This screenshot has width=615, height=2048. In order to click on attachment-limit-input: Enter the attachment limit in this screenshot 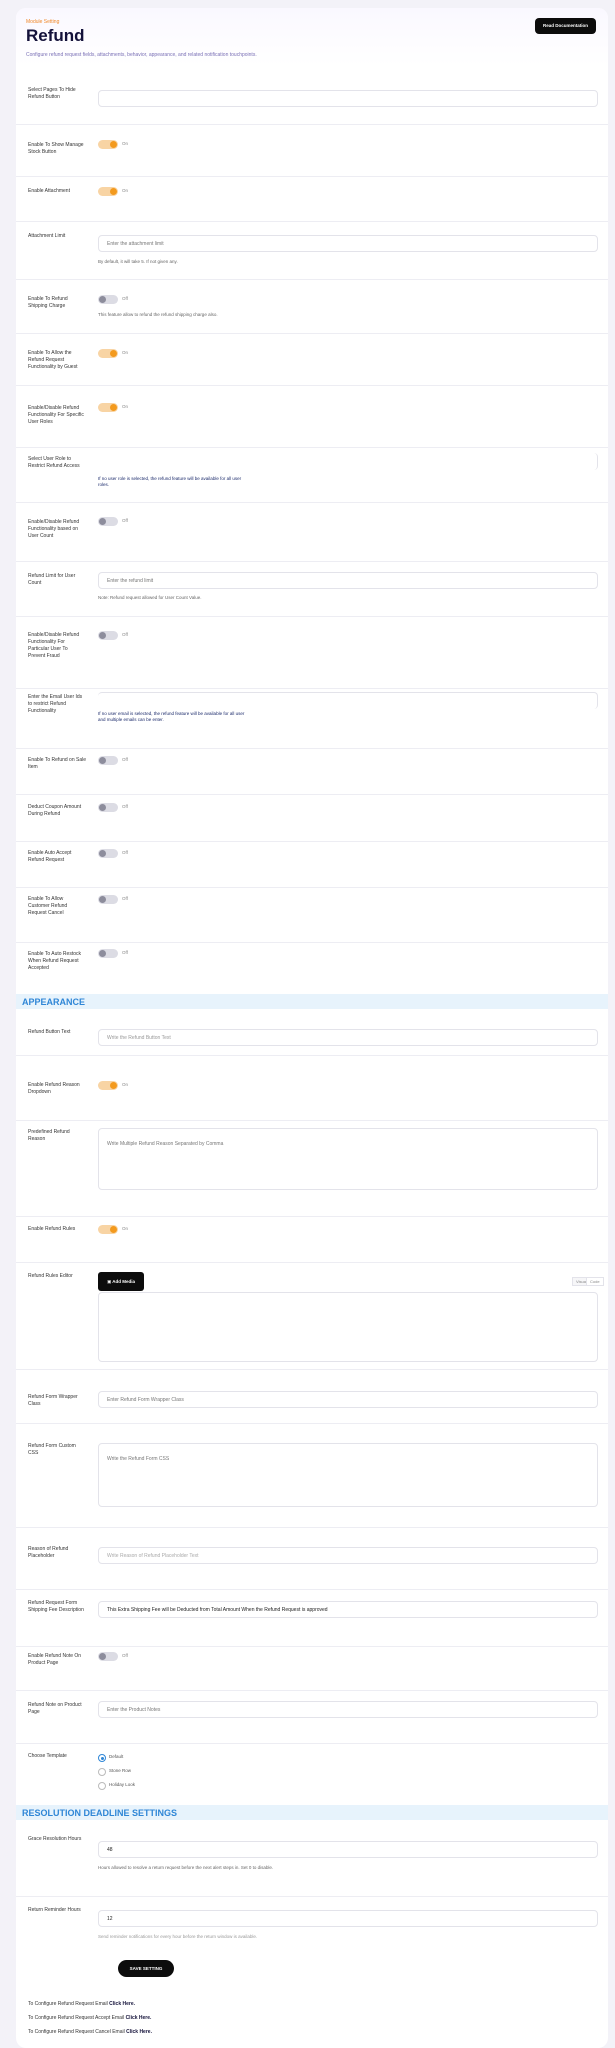, I will do `click(348, 243)`.